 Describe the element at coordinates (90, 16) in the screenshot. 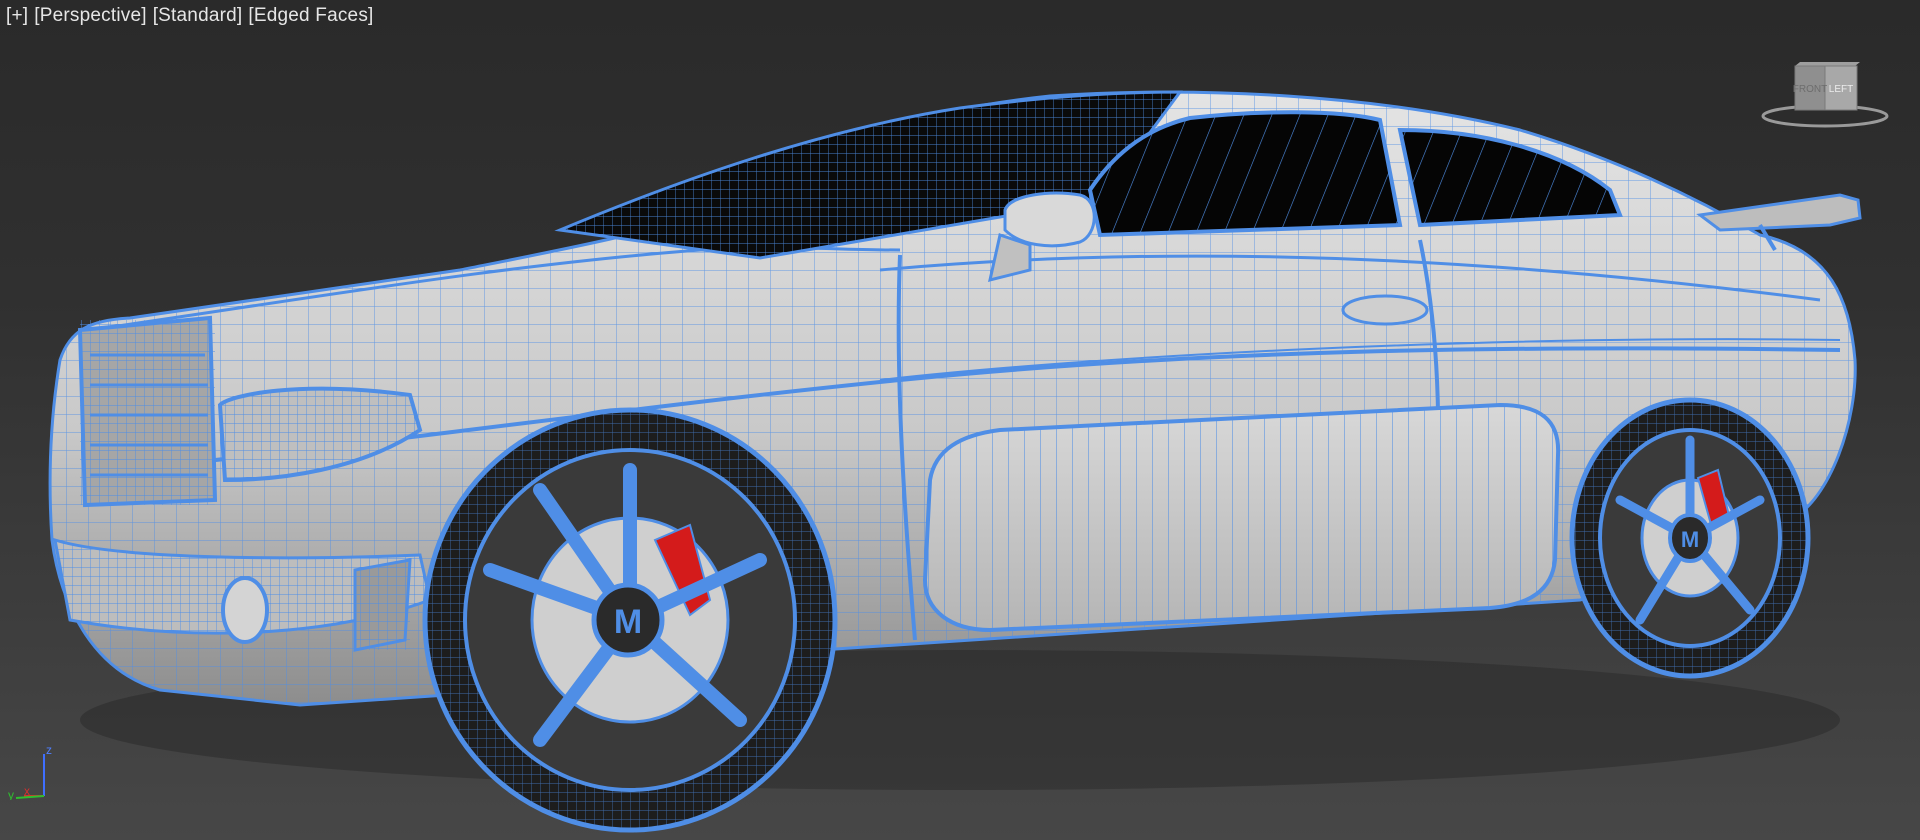

I see `viewport-pov-label: [Perspective]` at that location.